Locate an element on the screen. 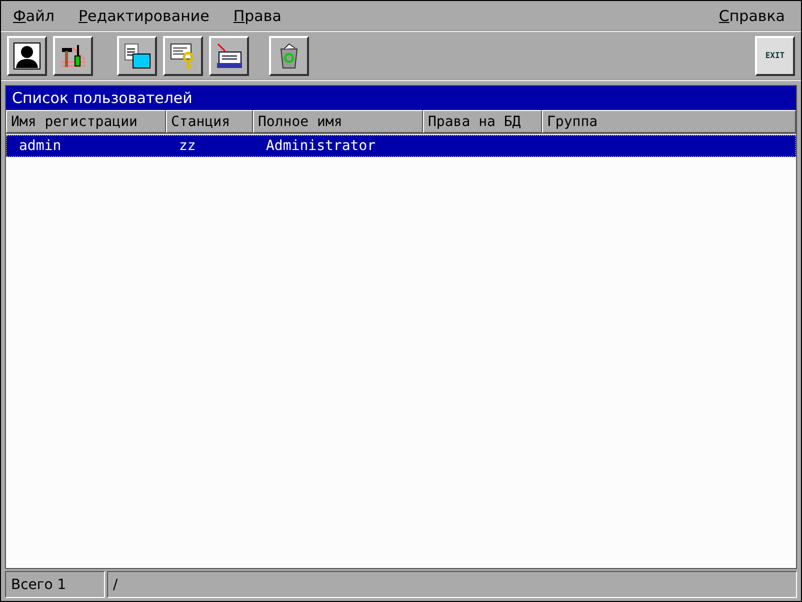 The height and width of the screenshot is (602, 802). status-field: / is located at coordinates (452, 584).